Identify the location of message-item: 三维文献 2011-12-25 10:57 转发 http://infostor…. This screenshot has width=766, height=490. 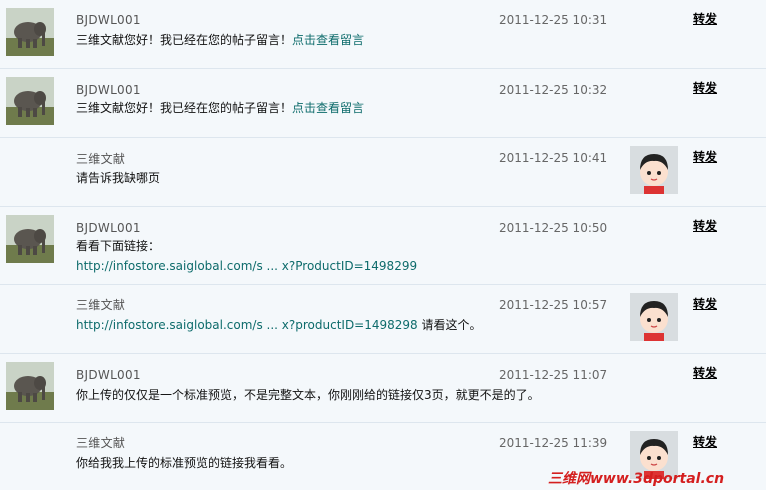
(383, 319).